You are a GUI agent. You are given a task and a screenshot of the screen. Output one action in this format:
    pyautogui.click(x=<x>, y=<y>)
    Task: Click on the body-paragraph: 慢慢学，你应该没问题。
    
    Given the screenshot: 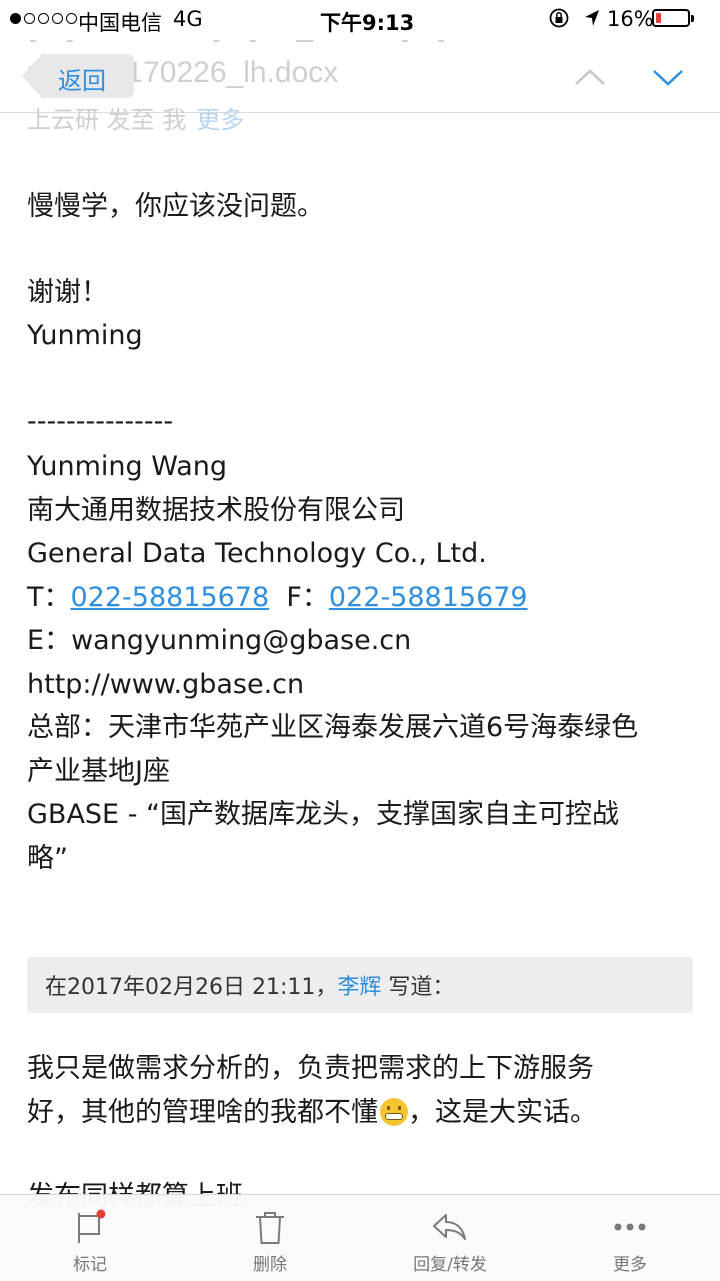 What is the action you would take?
    pyautogui.click(x=175, y=206)
    